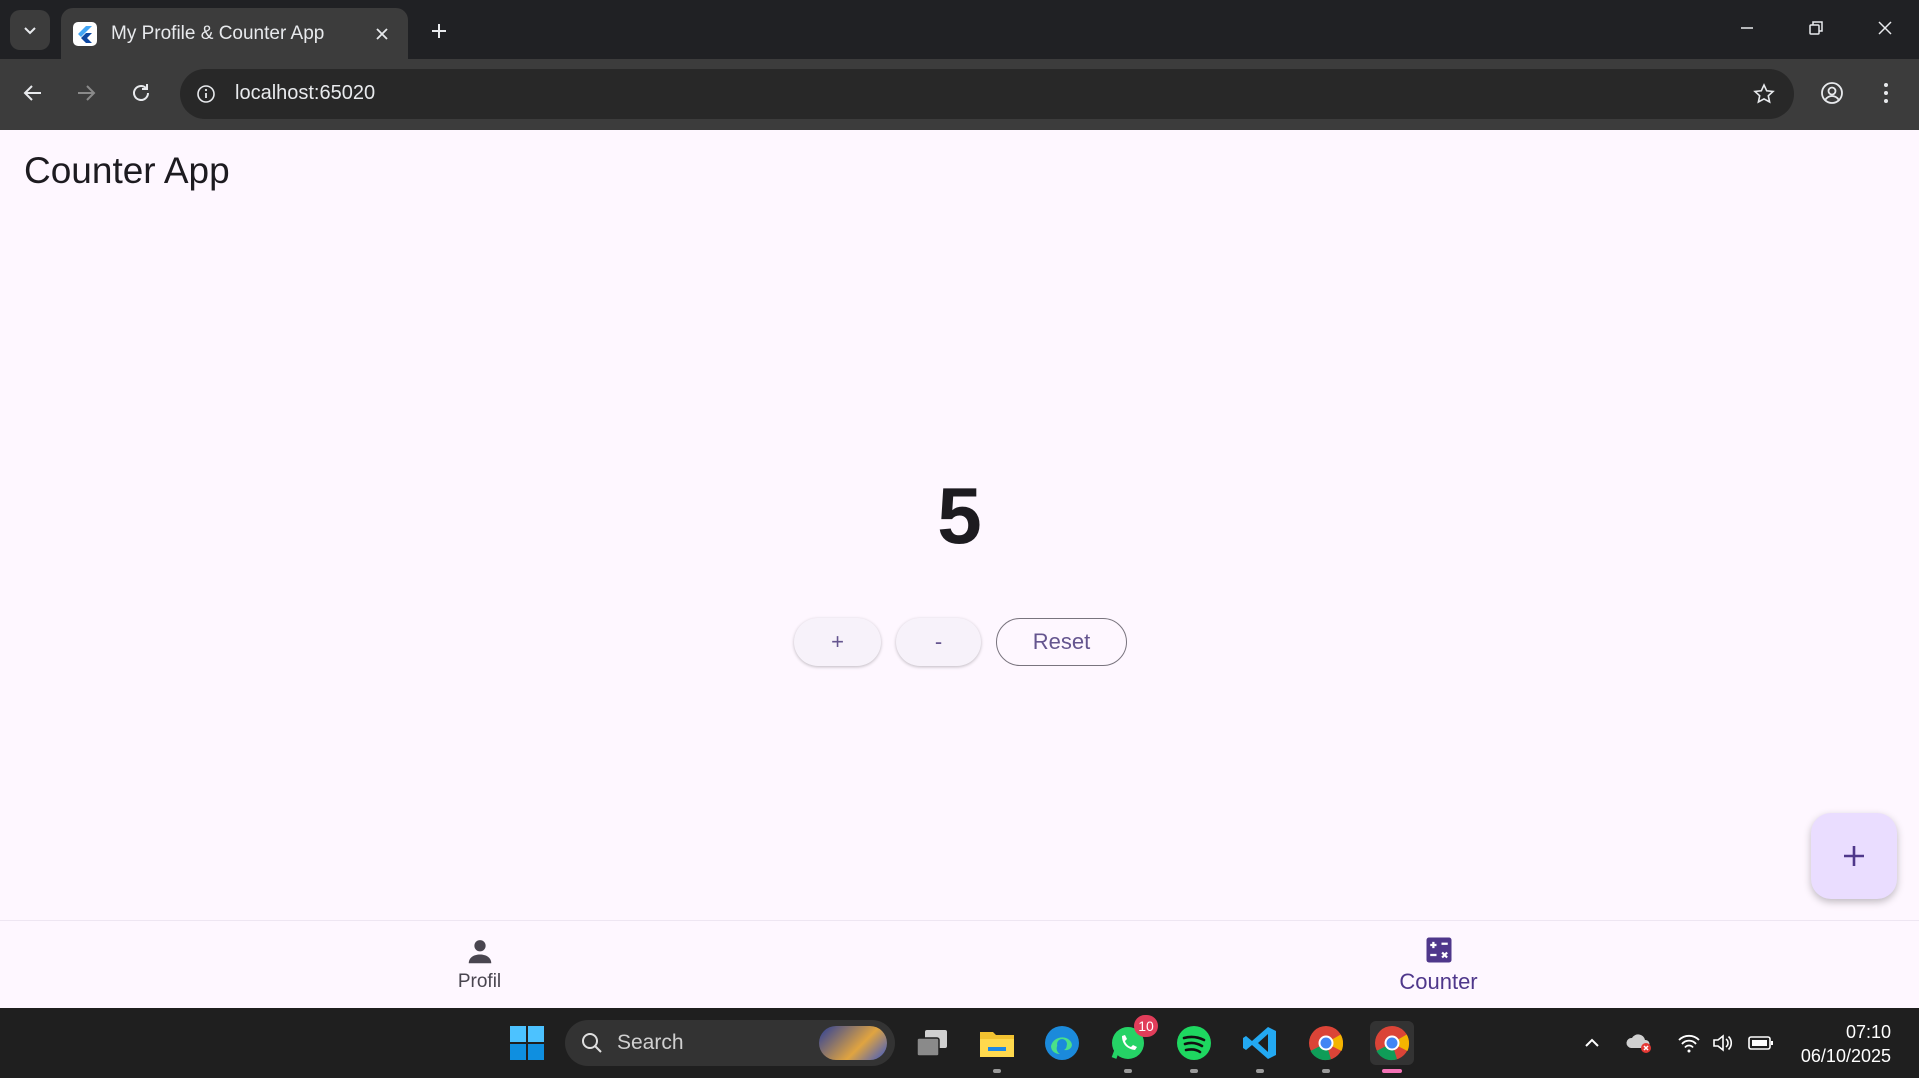 The image size is (1919, 1078). What do you see at coordinates (959, 1043) in the screenshot?
I see `windows-taskbar: Search 10 07:10 06/10/2025` at bounding box center [959, 1043].